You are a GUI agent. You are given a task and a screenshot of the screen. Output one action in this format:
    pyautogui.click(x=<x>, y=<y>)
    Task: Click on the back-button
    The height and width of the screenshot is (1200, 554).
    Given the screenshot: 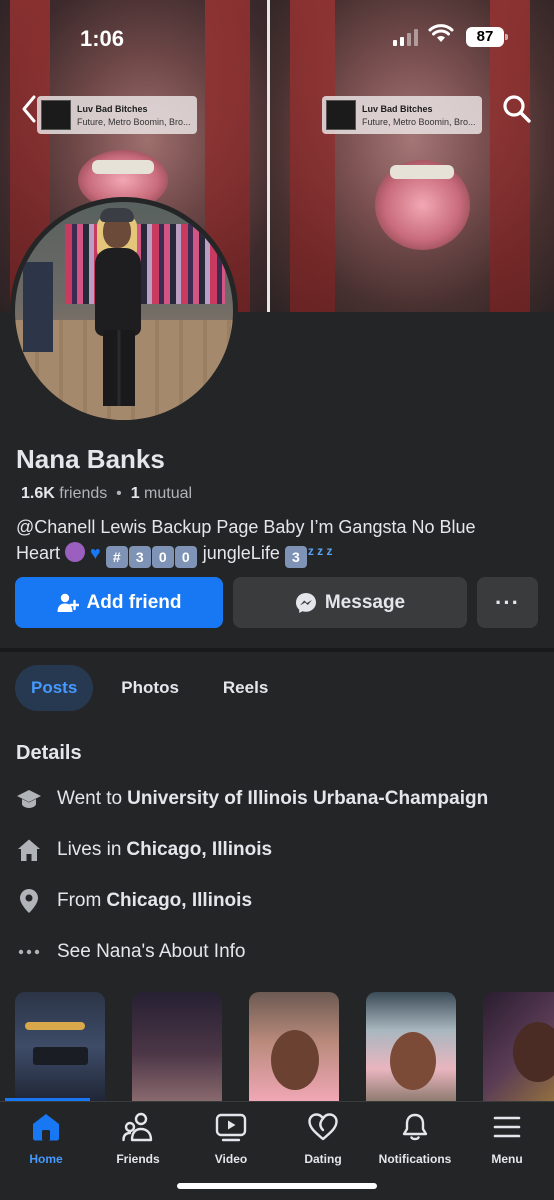 What is the action you would take?
    pyautogui.click(x=29, y=111)
    